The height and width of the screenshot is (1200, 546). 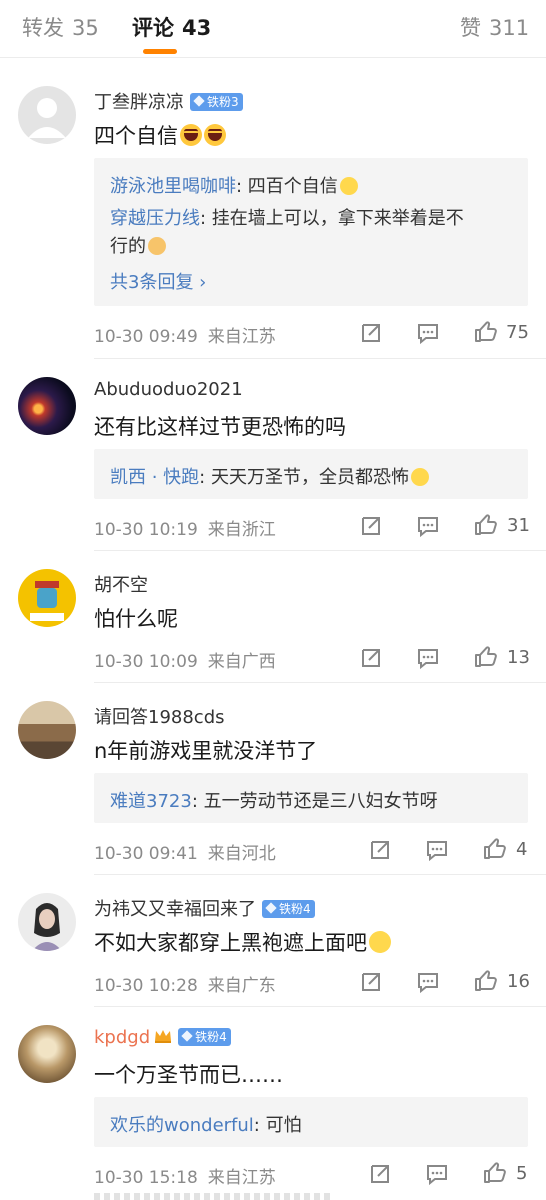 What do you see at coordinates (494, 27) in the screenshot?
I see `tab-likes: 赞 311` at bounding box center [494, 27].